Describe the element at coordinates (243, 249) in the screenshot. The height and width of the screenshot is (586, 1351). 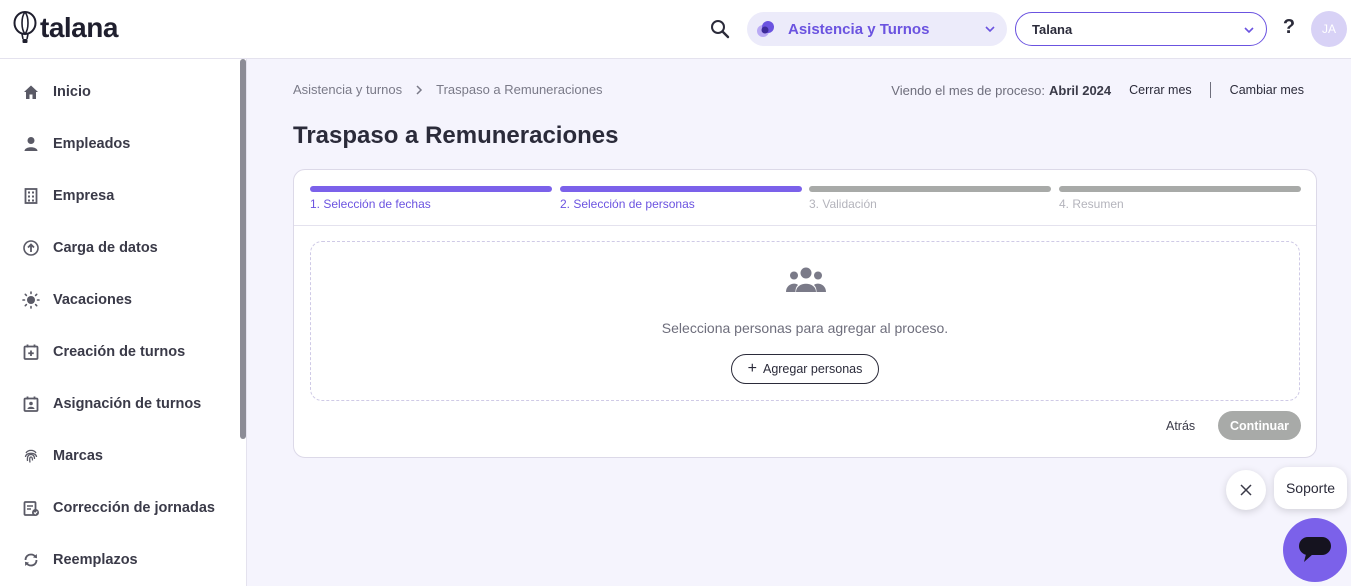
I see `sidebar-scrollbar` at that location.